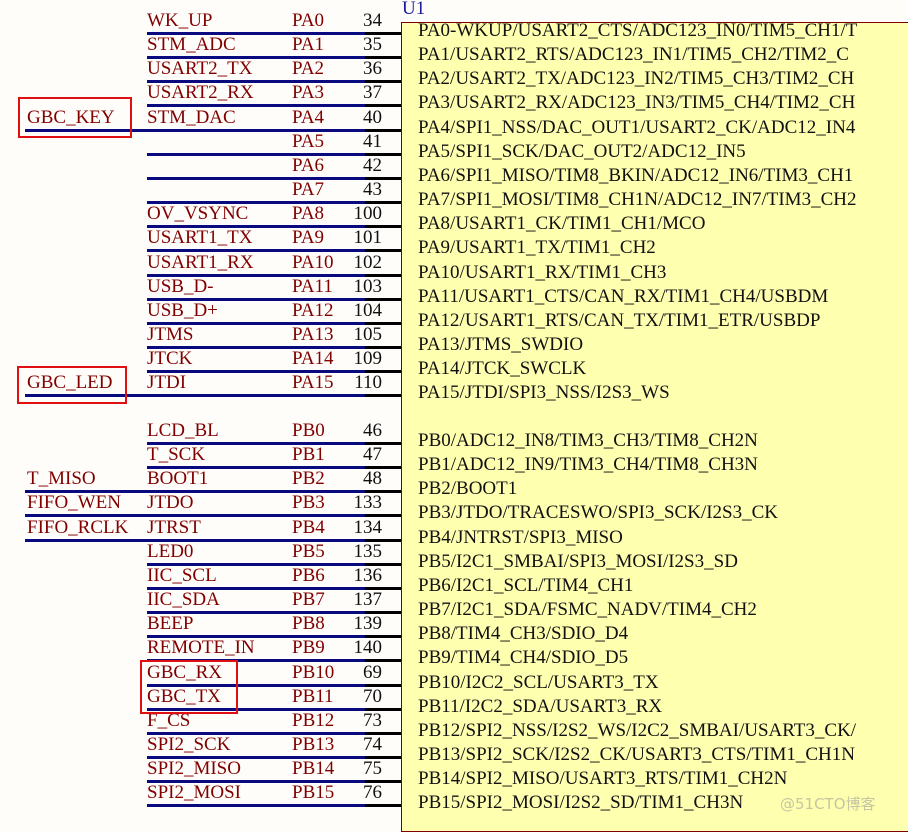 The height and width of the screenshot is (832, 908). Describe the element at coordinates (619, 320) in the screenshot. I see `pin-function: PA12/USART1_RTS/CAN_TX/TIM1_ETR/USBDP` at that location.